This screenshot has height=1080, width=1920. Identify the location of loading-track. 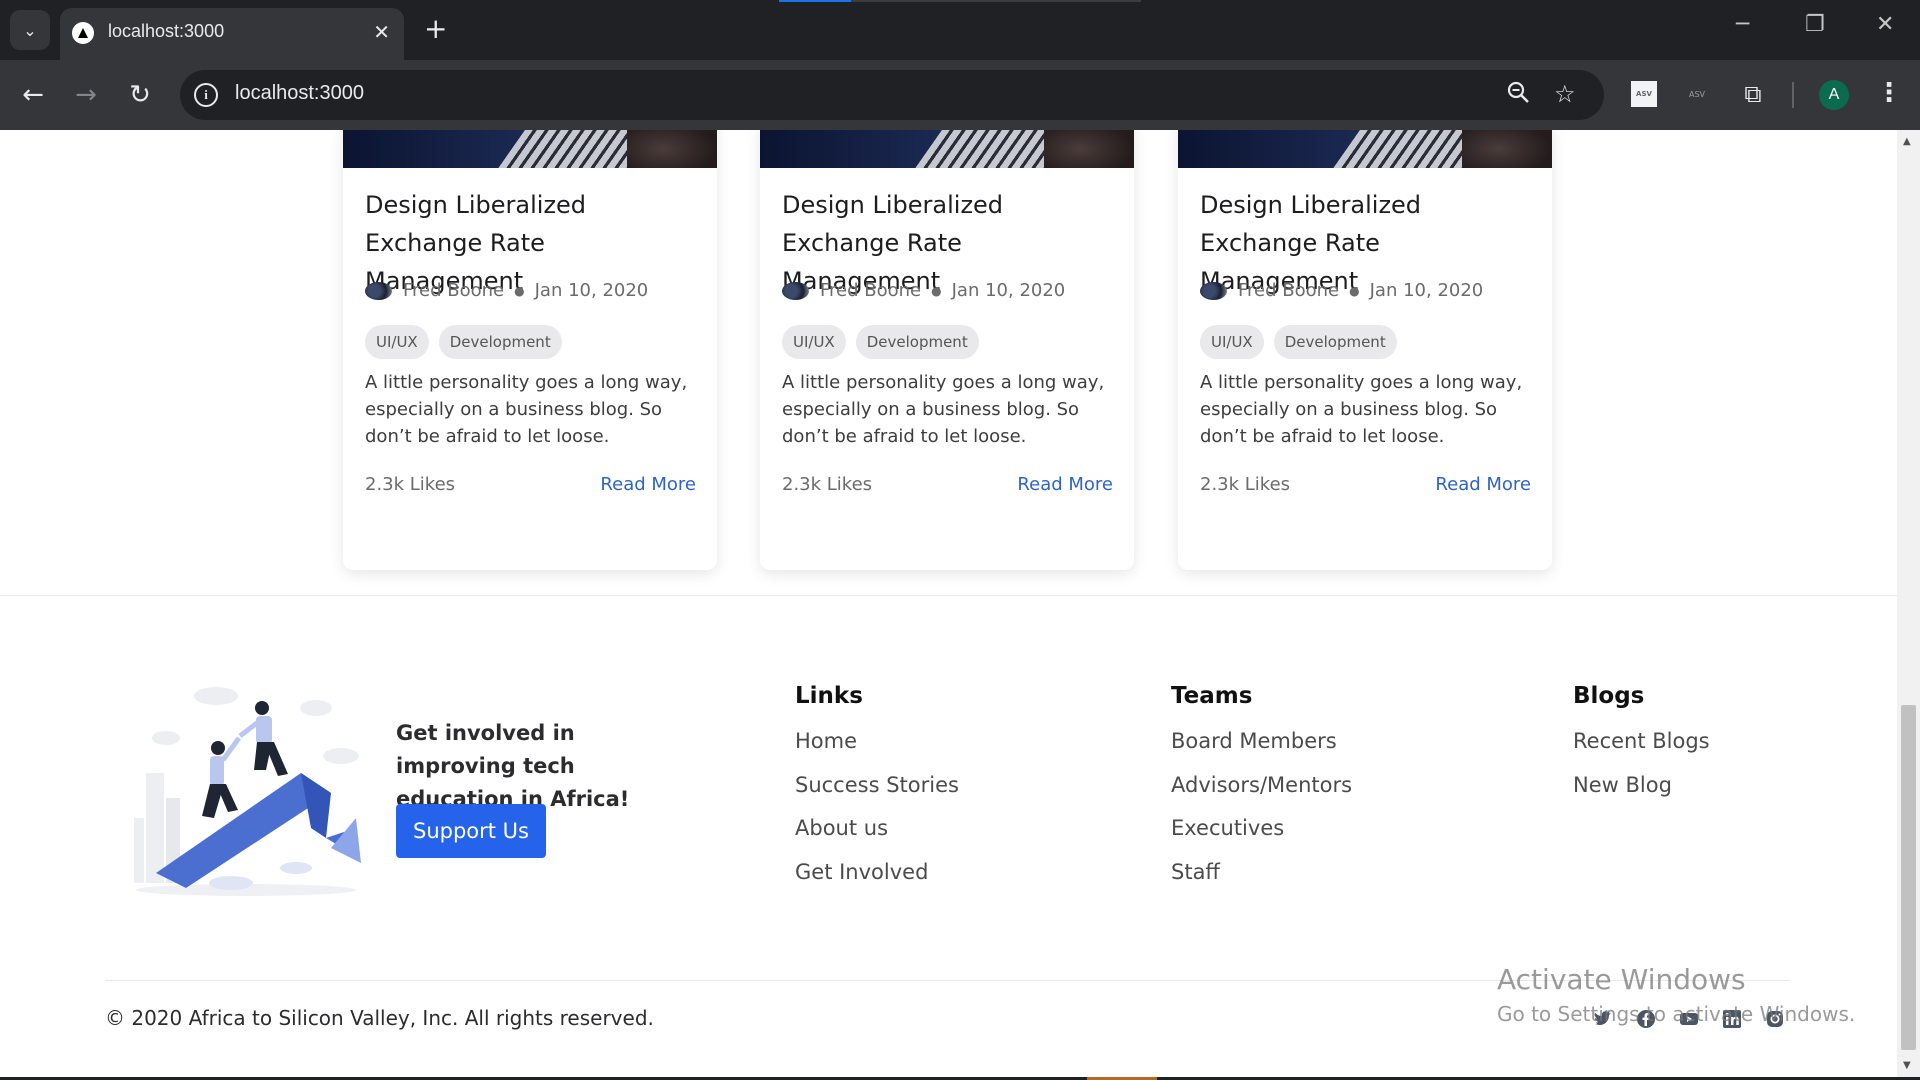
(996, 1).